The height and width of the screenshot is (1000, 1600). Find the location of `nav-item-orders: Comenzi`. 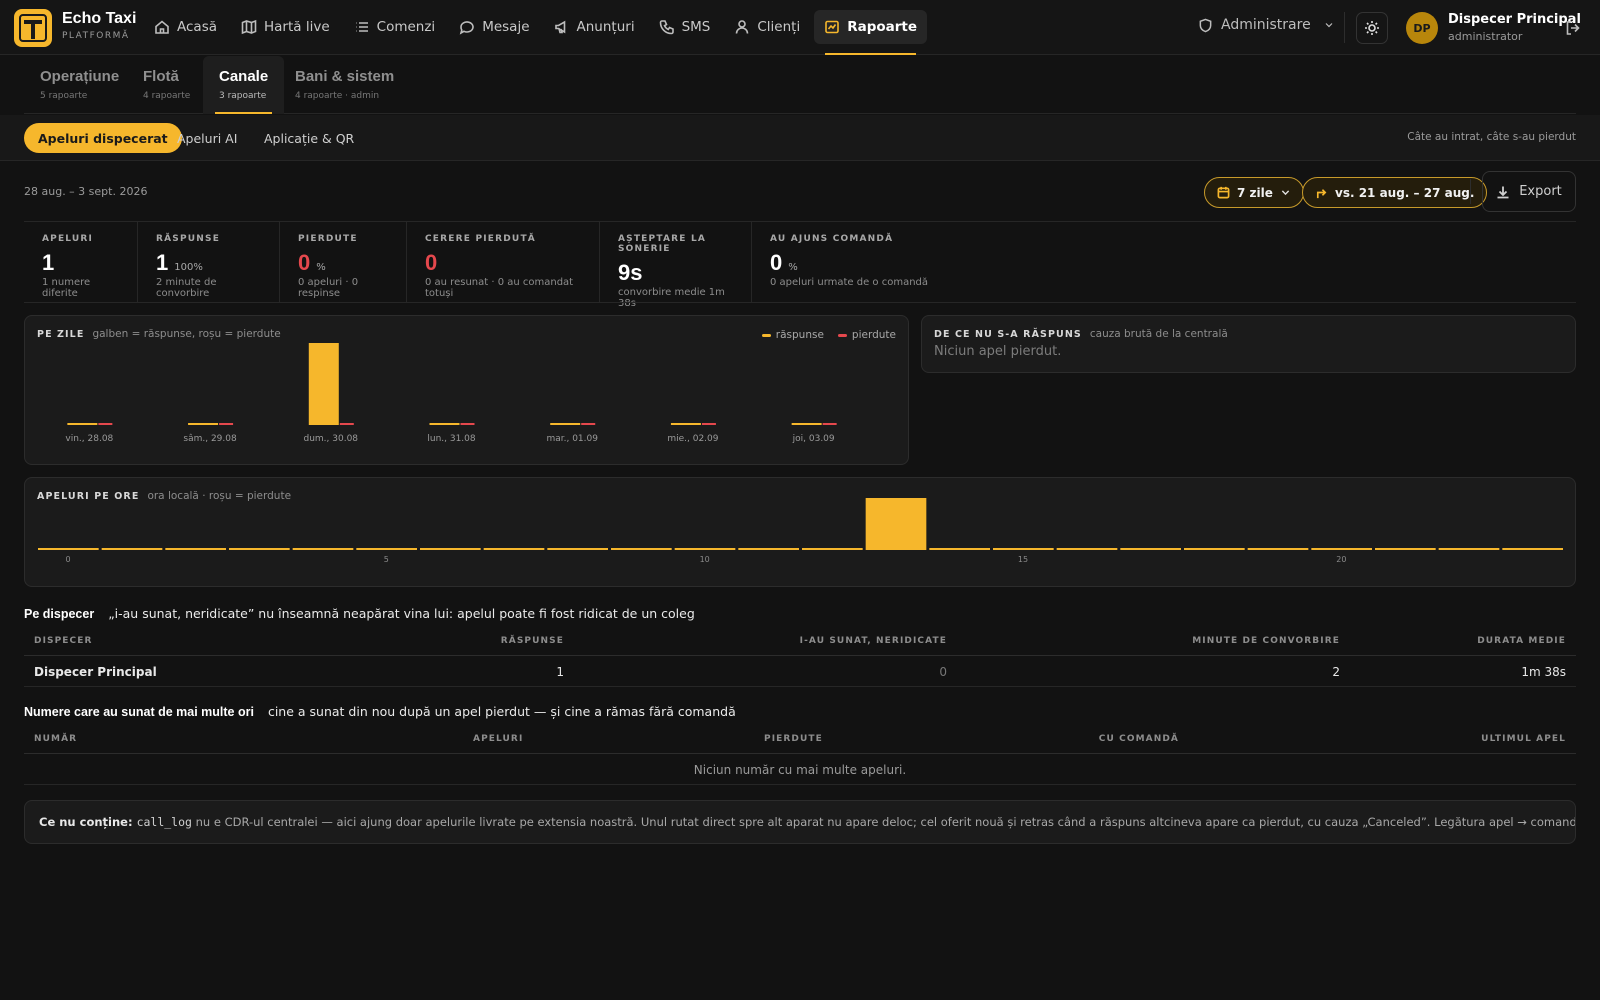

nav-item-orders: Comenzi is located at coordinates (395, 27).